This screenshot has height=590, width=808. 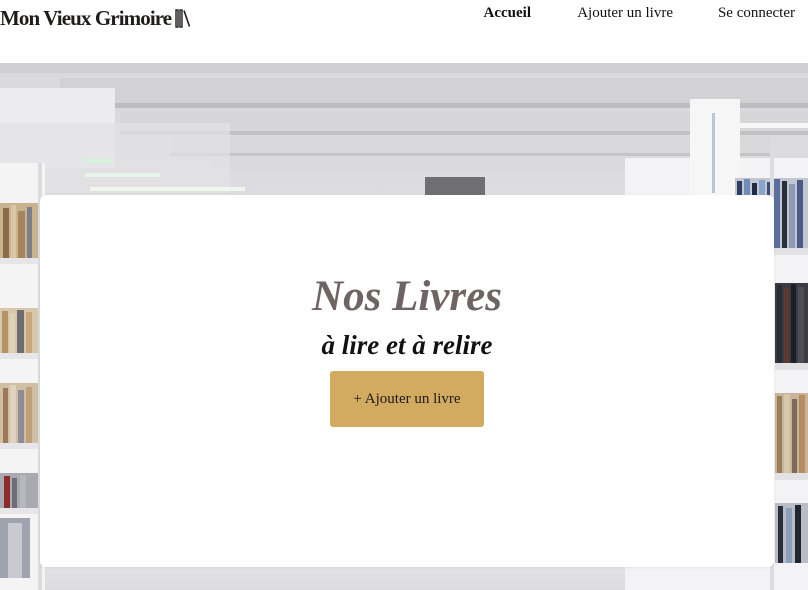 What do you see at coordinates (86, 17) in the screenshot?
I see `logo-text: Mon Vieux Grimoire` at bounding box center [86, 17].